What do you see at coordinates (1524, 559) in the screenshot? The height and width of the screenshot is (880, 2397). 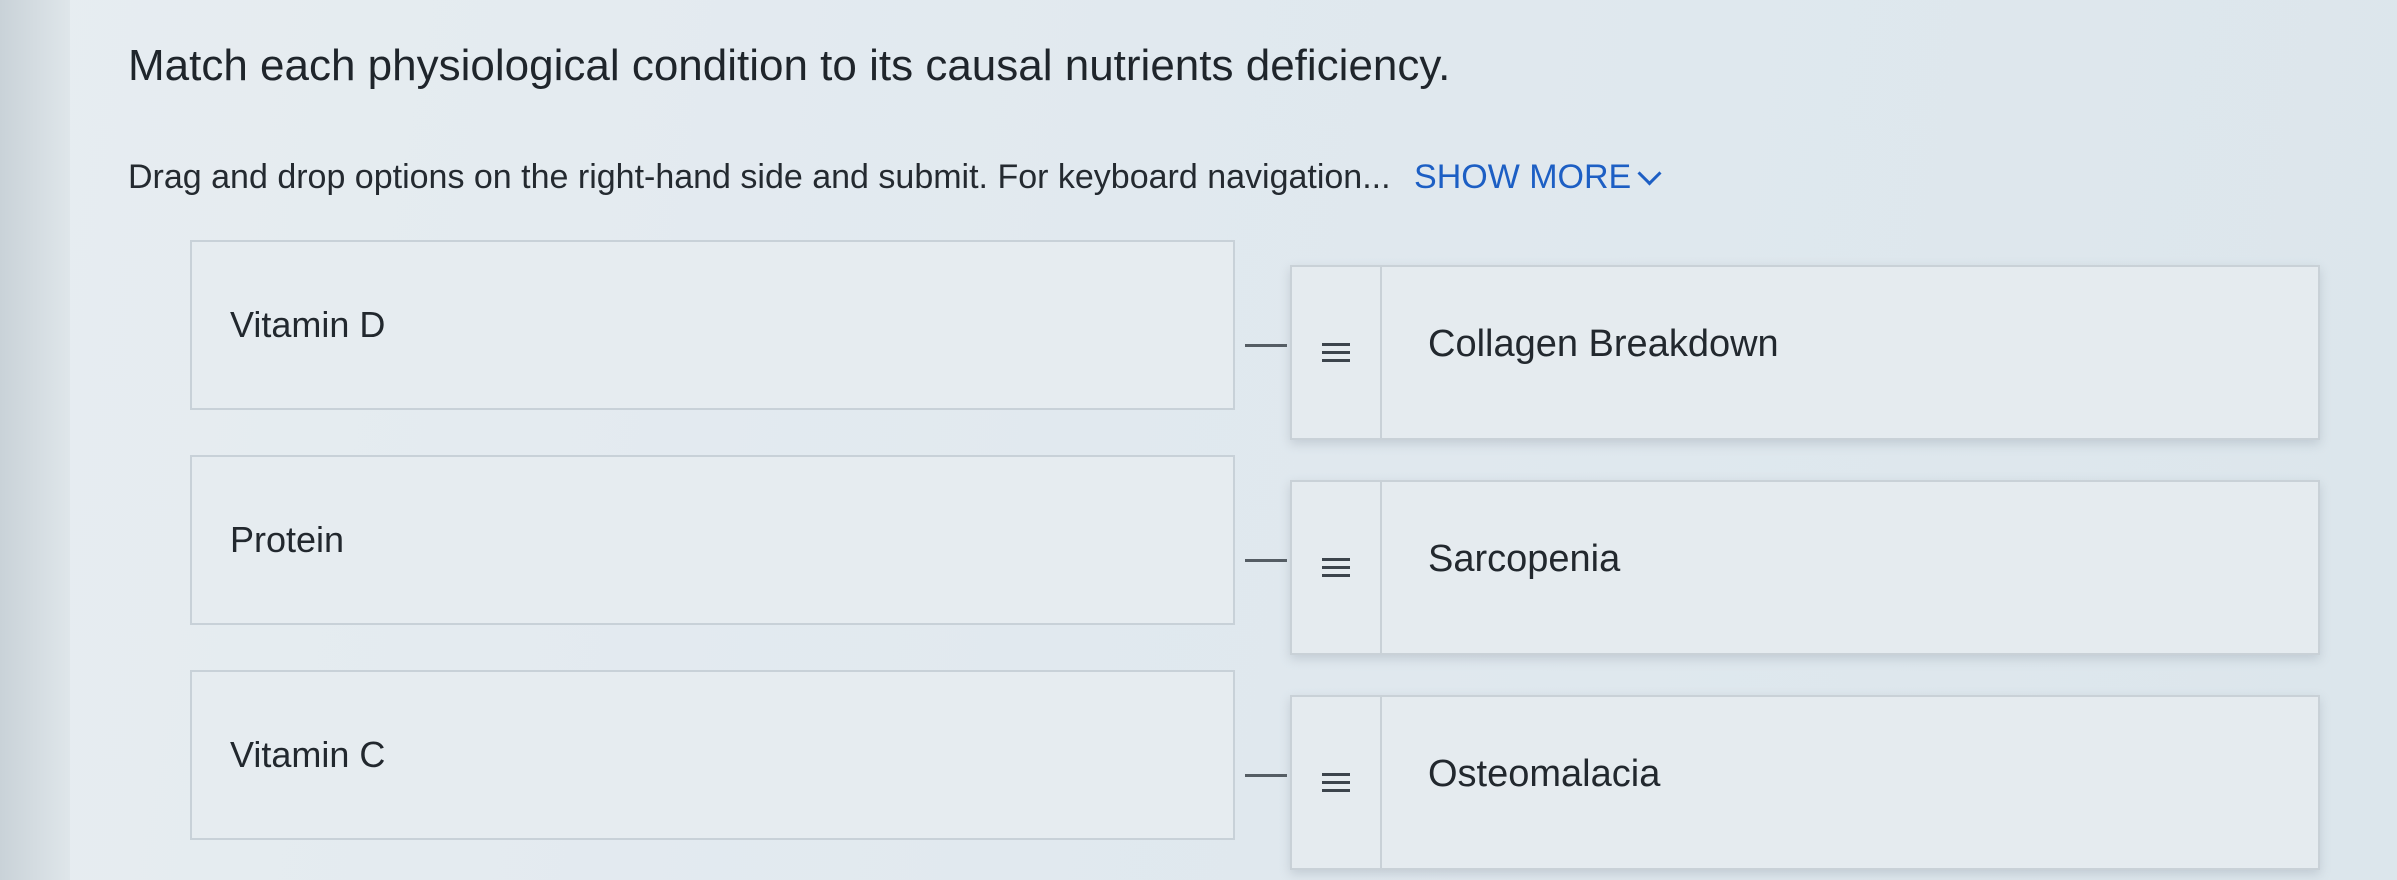 I see `option-label: Sarcopenia` at bounding box center [1524, 559].